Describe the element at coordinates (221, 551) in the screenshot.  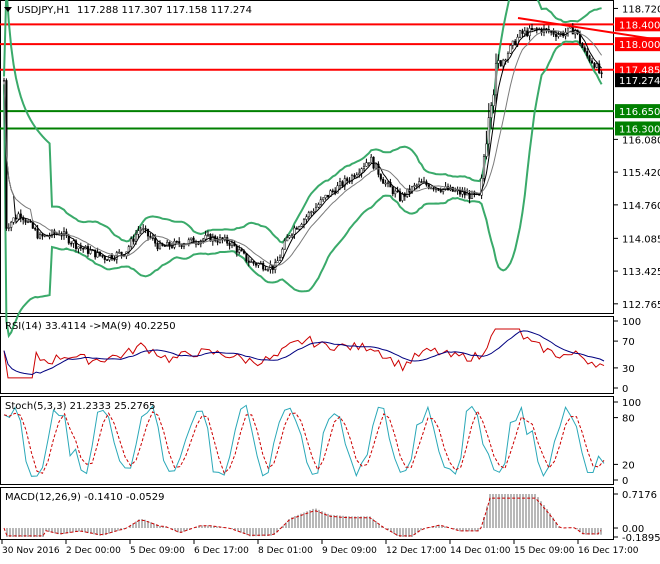
I see `time-tick-label: 6 Dec 17:00` at that location.